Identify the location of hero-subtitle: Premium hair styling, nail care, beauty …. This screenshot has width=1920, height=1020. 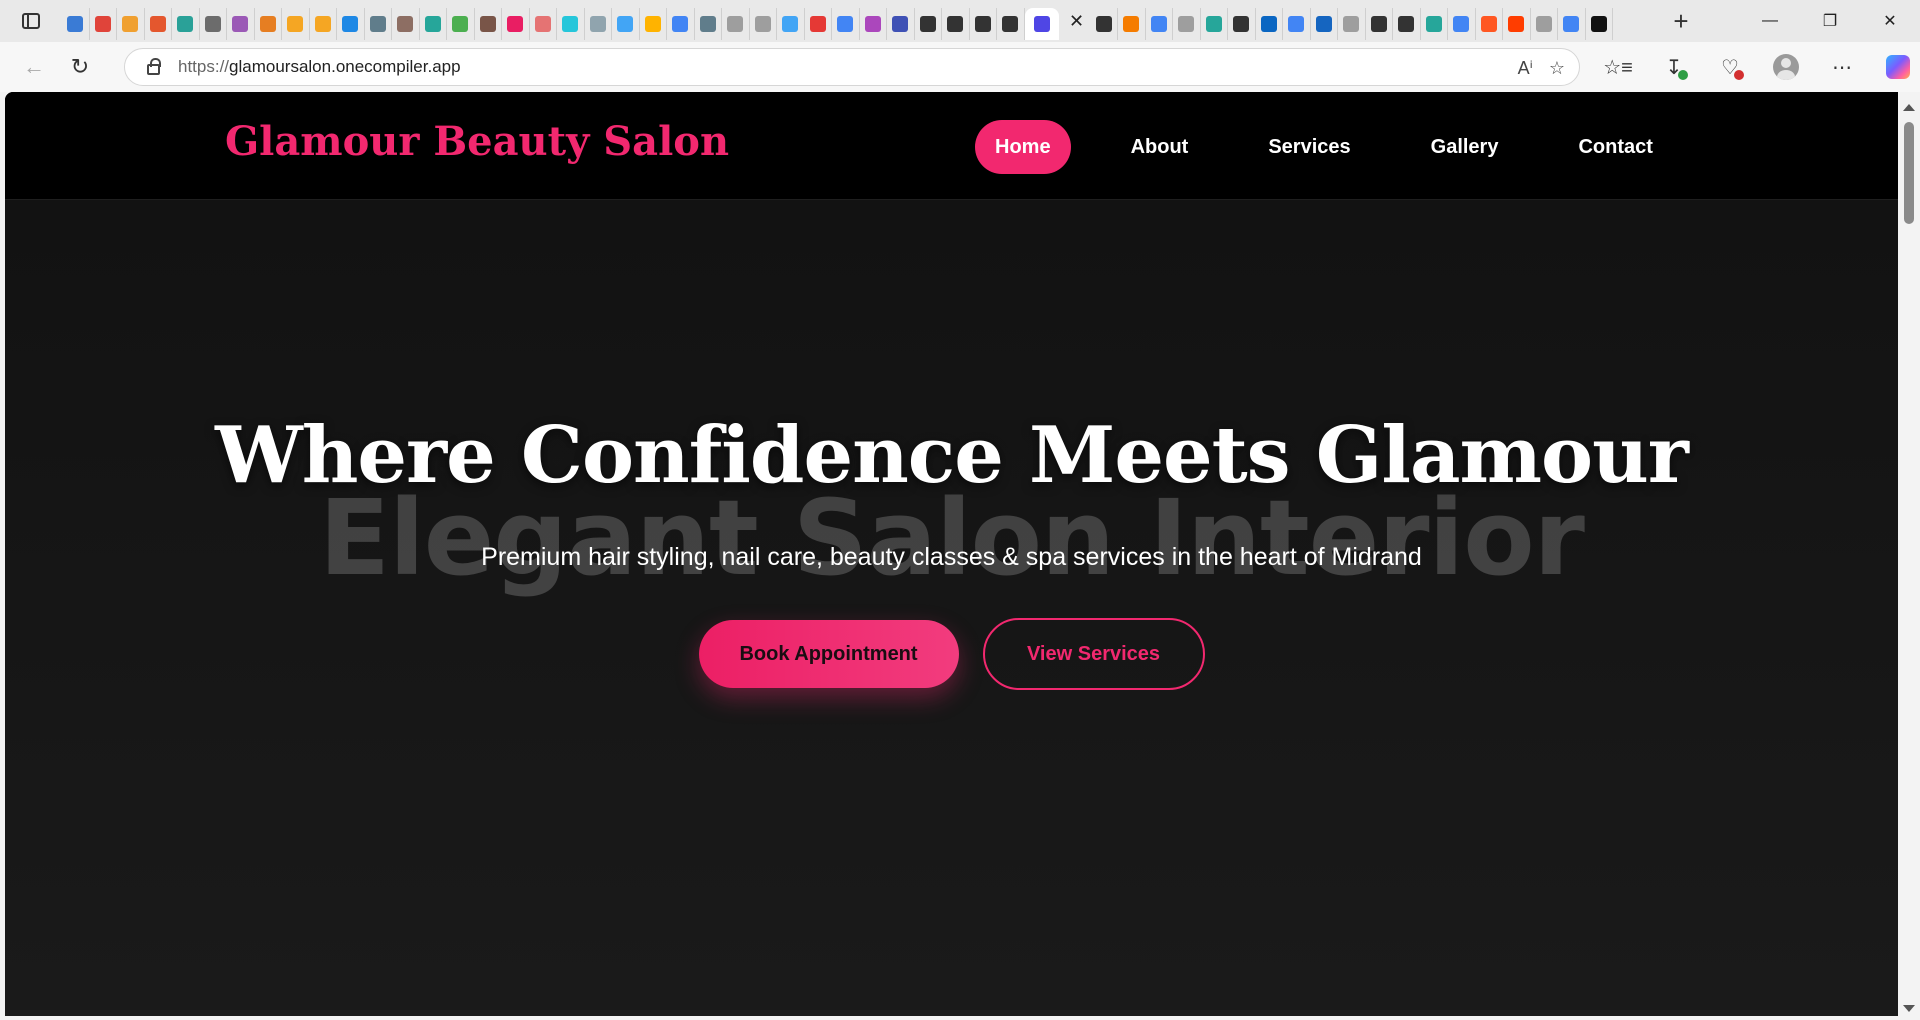
(951, 557).